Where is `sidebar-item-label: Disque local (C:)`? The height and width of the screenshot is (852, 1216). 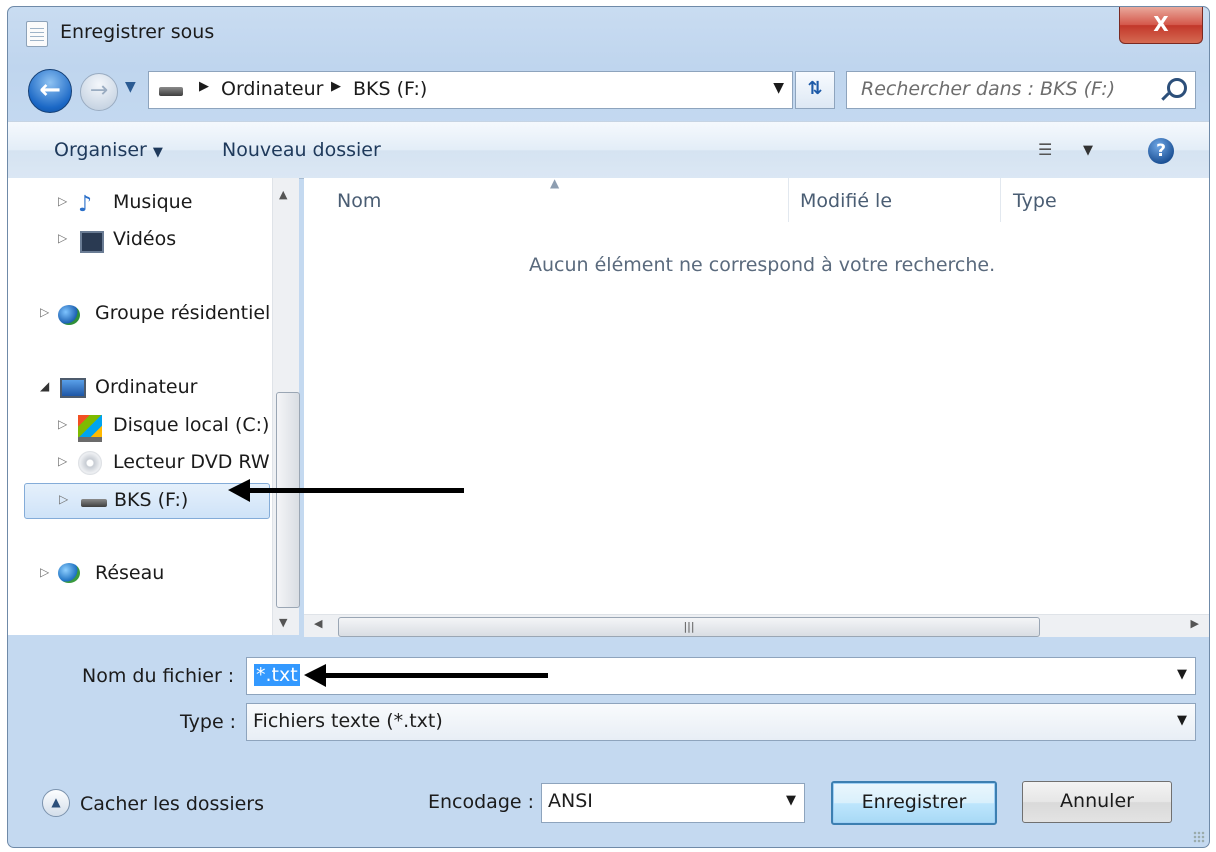 sidebar-item-label: Disque local (C:) is located at coordinates (191, 425).